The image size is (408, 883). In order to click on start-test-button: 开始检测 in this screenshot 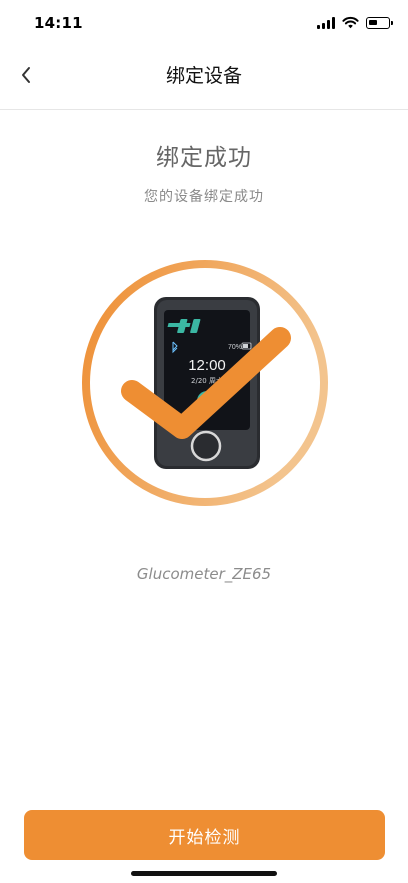, I will do `click(204, 835)`.